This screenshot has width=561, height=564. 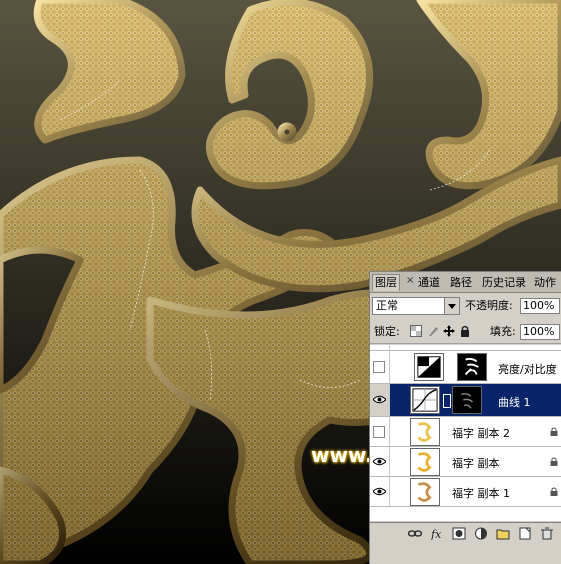 What do you see at coordinates (387, 305) in the screenshot?
I see `blend-mode-value: 正常` at bounding box center [387, 305].